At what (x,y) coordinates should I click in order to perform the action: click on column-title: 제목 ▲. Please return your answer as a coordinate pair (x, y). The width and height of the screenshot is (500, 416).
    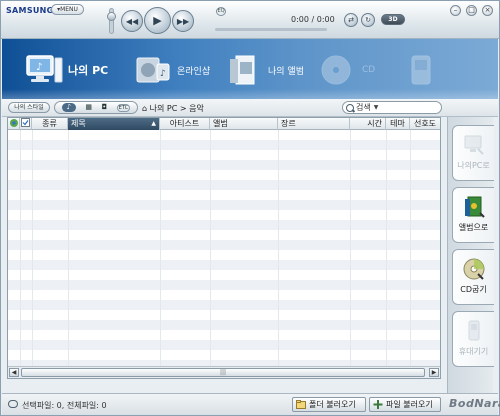
    Looking at the image, I should click on (114, 124).